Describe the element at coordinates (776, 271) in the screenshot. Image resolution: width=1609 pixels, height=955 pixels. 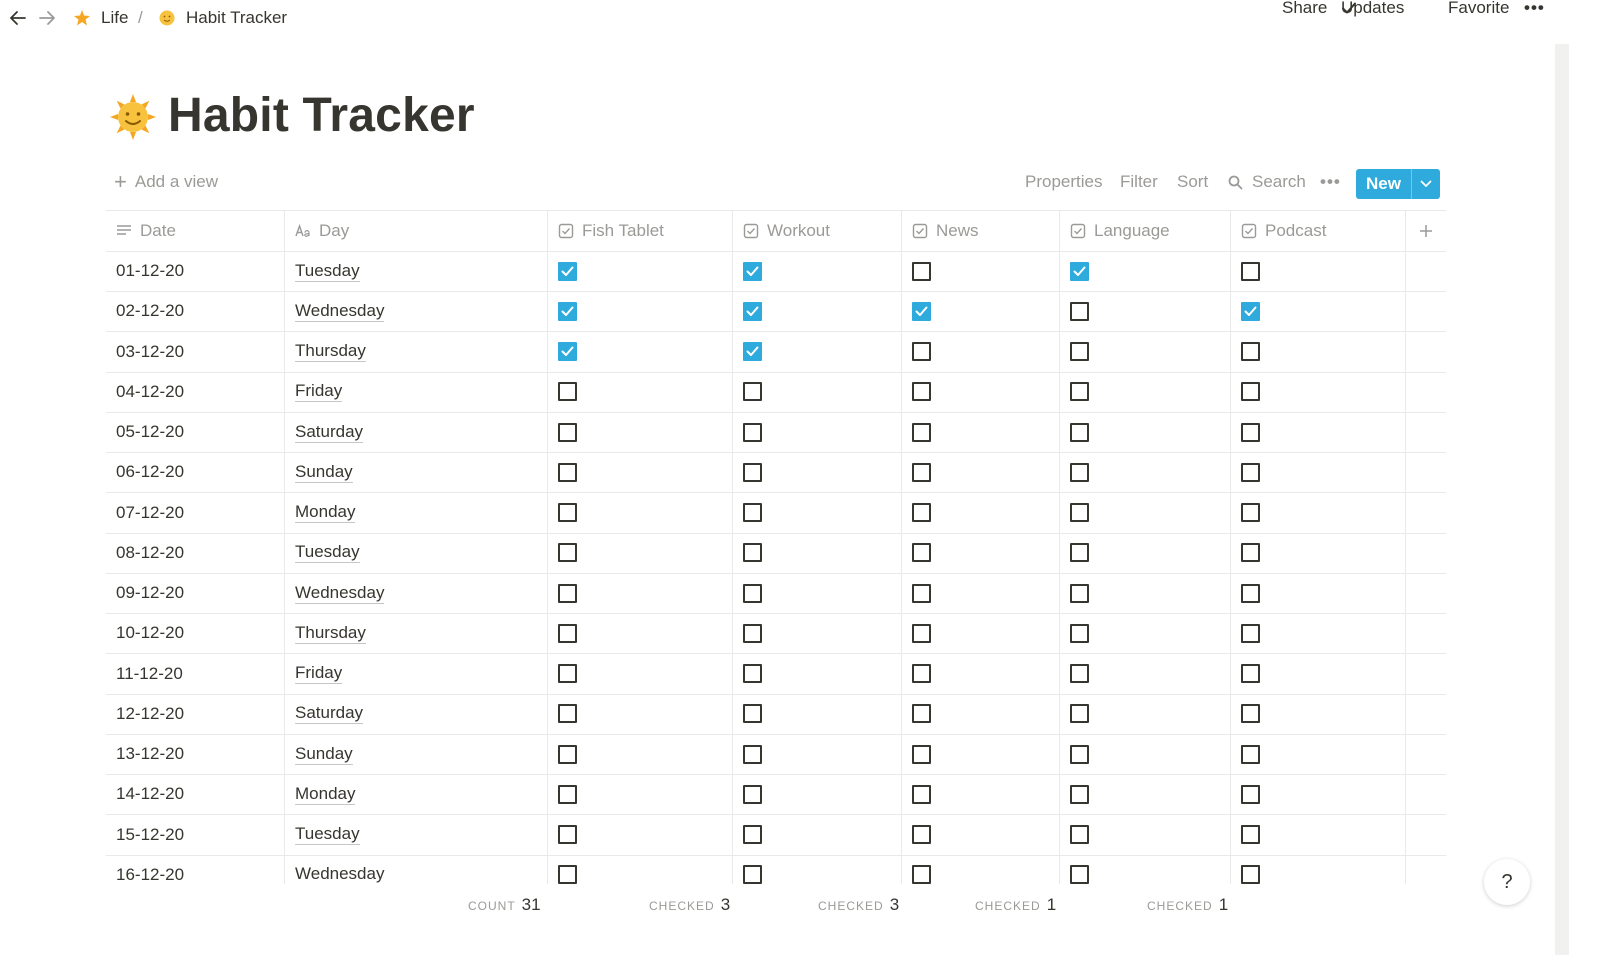
I see `table-row: 01-12-20 Tuesday` at that location.